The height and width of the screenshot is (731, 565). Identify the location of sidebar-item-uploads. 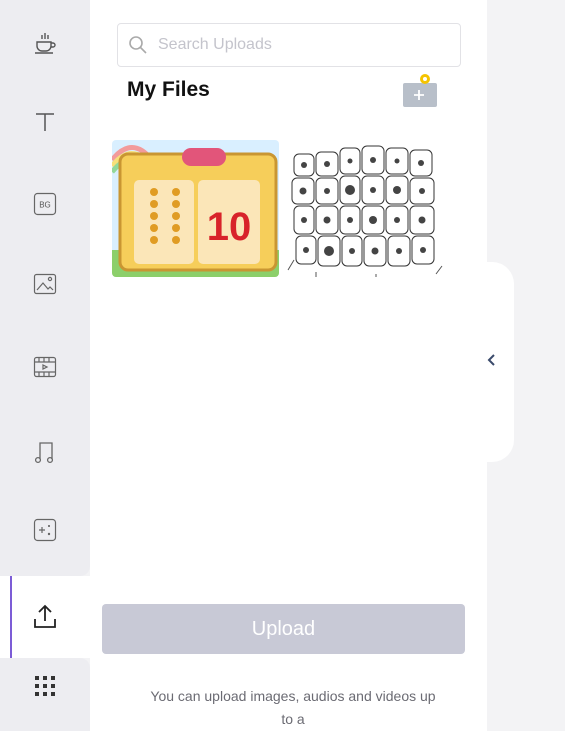
(45, 617).